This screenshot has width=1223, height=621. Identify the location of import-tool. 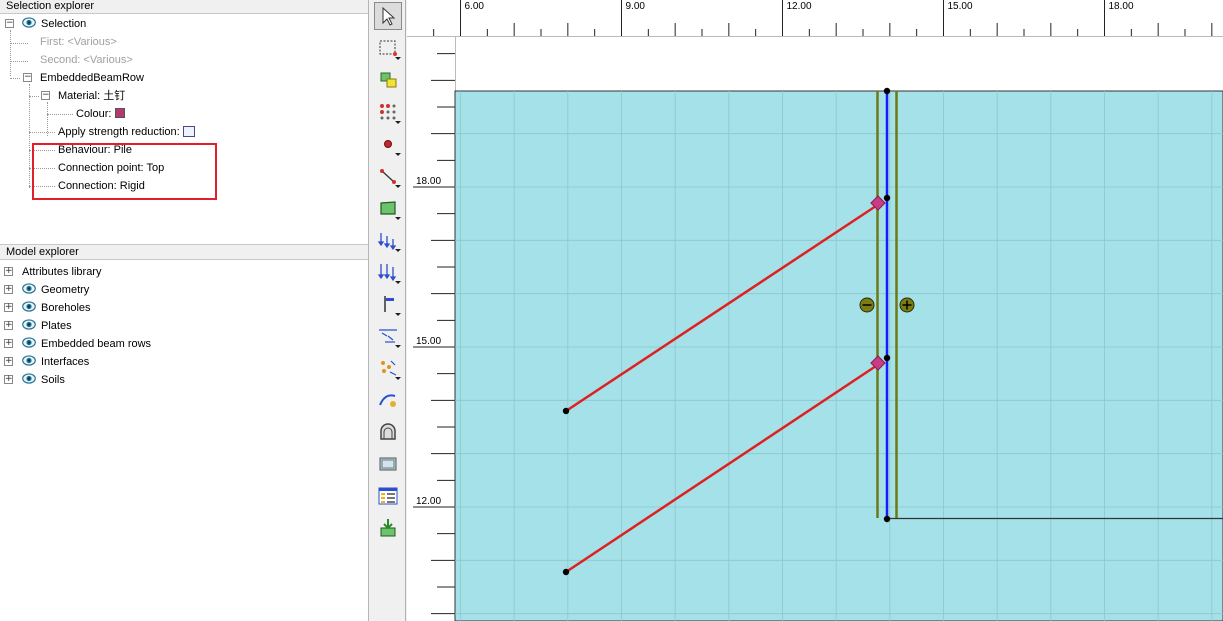
(388, 528).